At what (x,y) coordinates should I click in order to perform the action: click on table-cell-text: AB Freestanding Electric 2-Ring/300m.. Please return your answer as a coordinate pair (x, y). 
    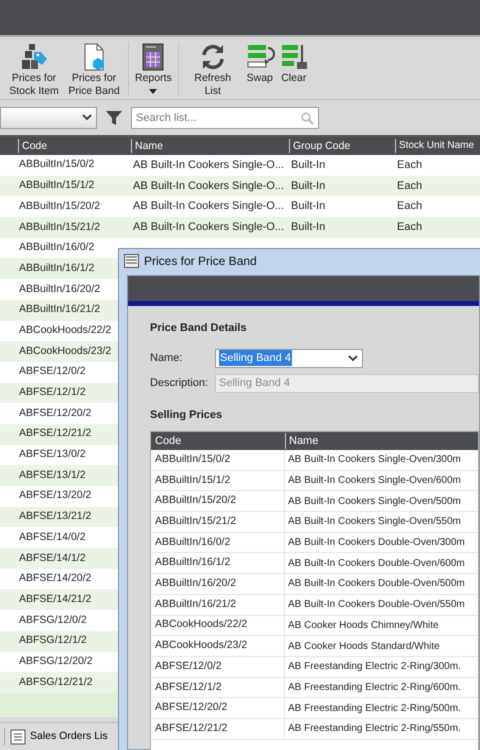
    Looking at the image, I should click on (374, 667).